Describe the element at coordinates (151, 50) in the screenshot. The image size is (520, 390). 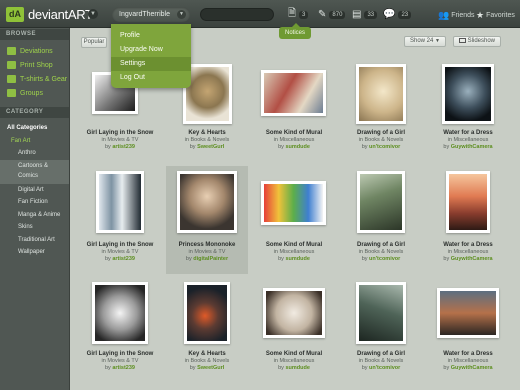
I see `menu-item-upgrade: Upgrade Now` at that location.